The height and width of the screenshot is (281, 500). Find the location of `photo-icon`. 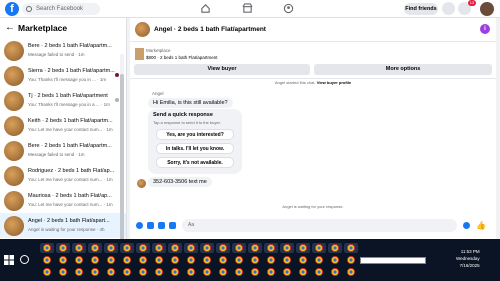

photo-icon is located at coordinates (150, 225).